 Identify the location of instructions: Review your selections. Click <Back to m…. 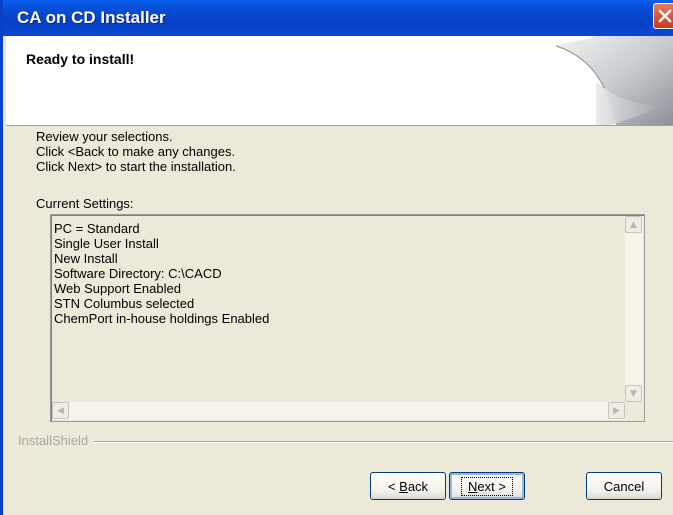
(136, 151).